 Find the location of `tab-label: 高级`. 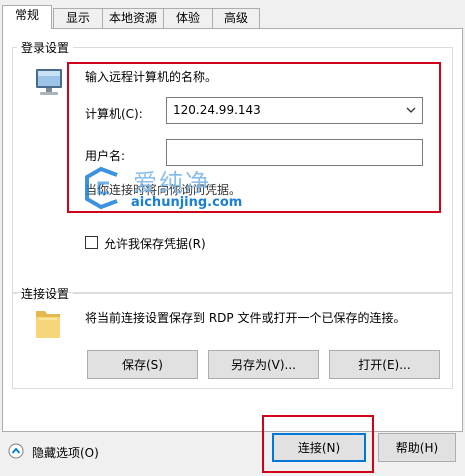

tab-label: 高级 is located at coordinates (235, 18).